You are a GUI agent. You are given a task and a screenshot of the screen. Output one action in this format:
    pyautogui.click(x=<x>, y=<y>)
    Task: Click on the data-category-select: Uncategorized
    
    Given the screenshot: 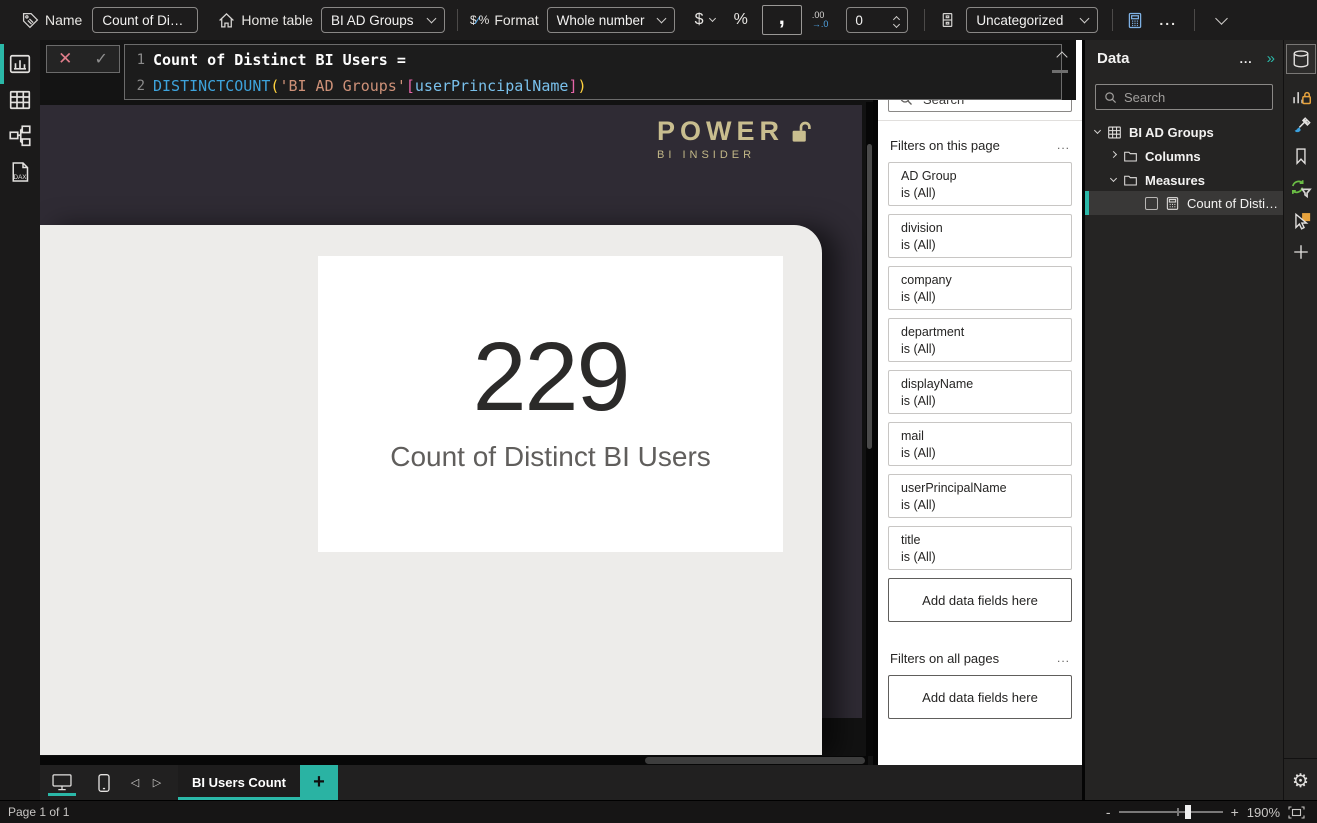 What is the action you would take?
    pyautogui.click(x=1032, y=20)
    